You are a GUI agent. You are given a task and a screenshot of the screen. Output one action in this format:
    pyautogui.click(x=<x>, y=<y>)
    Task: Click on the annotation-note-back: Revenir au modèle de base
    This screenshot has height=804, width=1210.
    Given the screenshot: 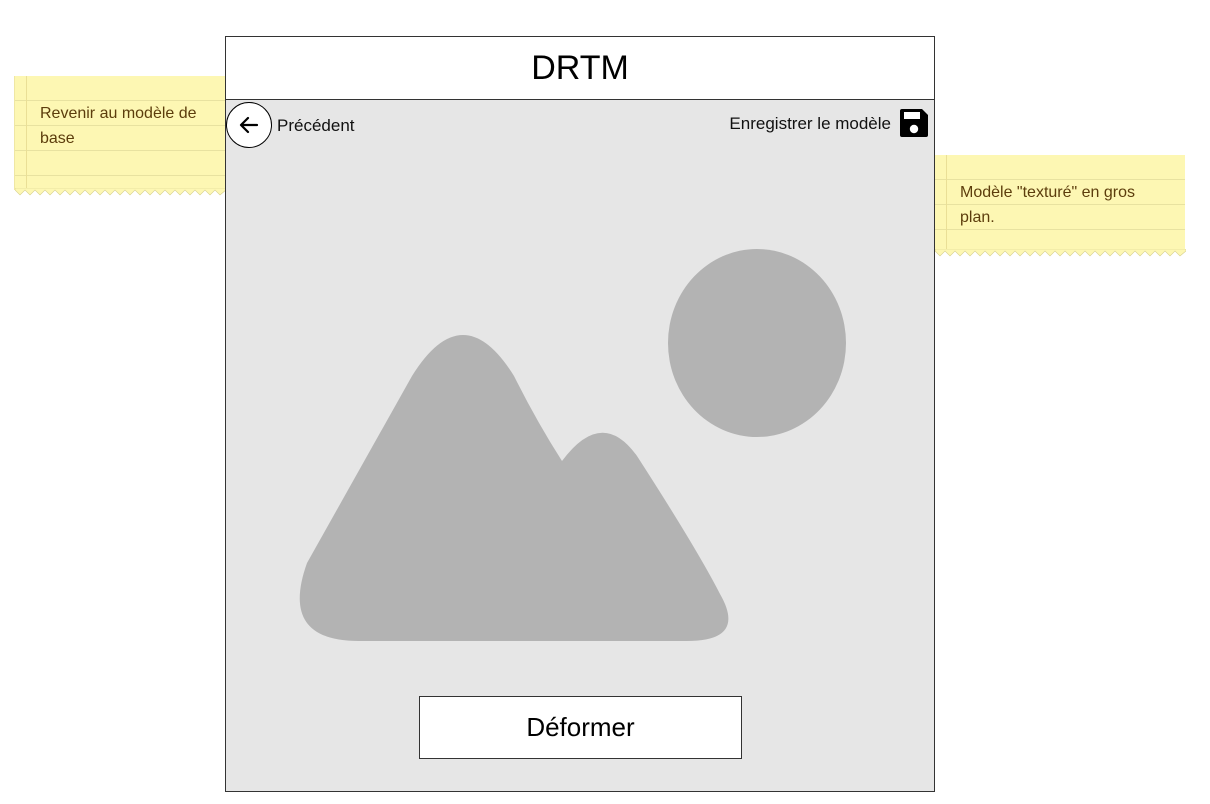 What is the action you would take?
    pyautogui.click(x=120, y=136)
    